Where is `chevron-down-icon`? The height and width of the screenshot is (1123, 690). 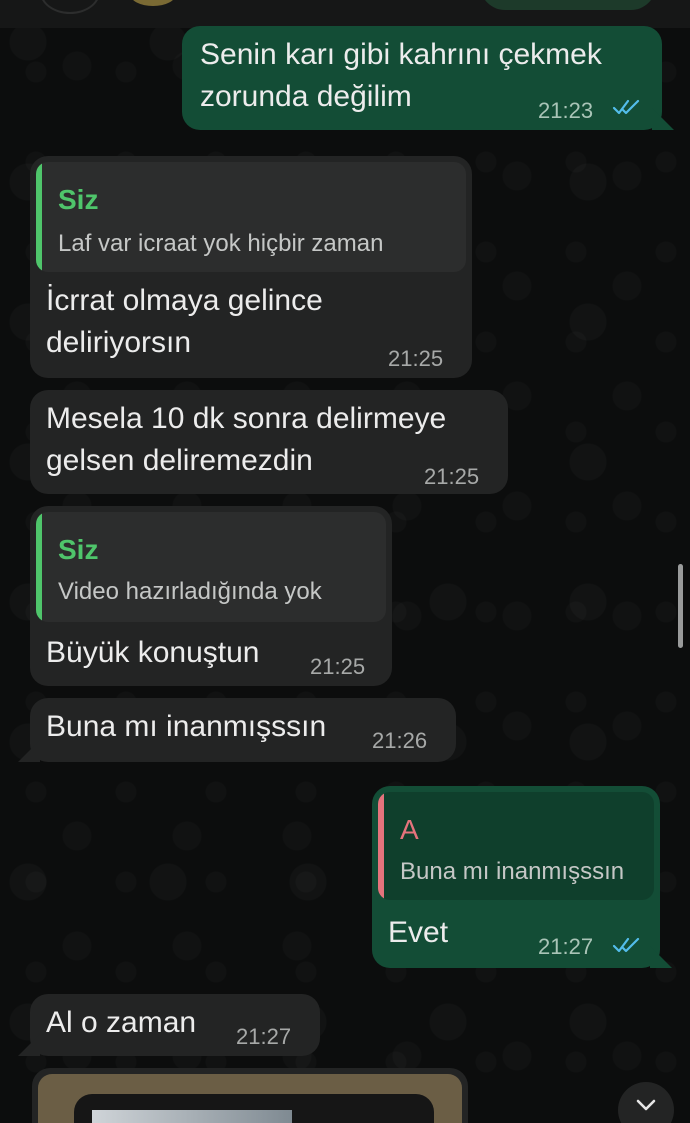
chevron-down-icon is located at coordinates (646, 1105).